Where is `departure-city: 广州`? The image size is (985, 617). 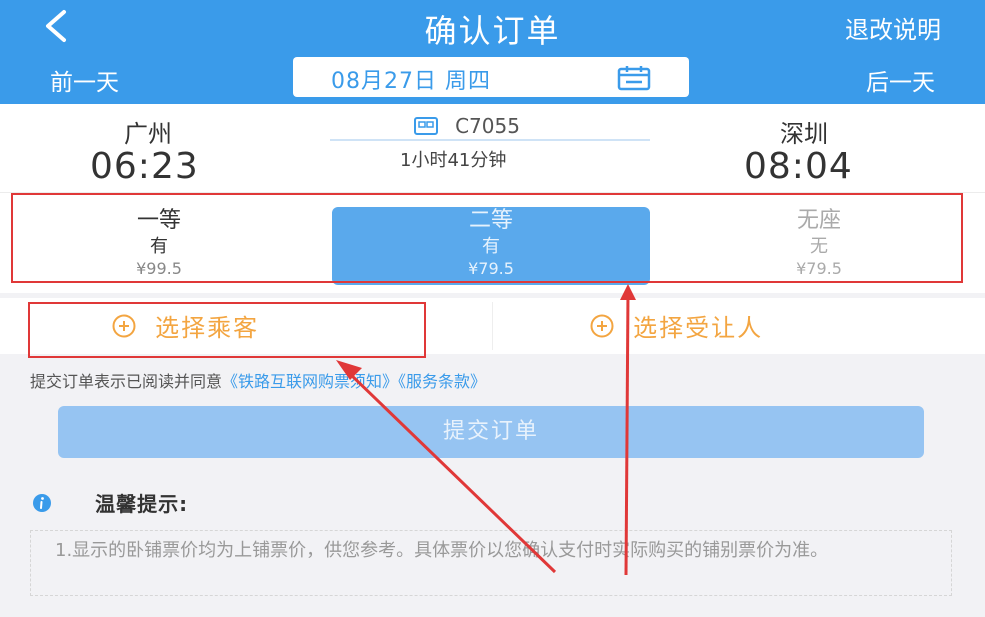
departure-city: 广州 is located at coordinates (148, 134).